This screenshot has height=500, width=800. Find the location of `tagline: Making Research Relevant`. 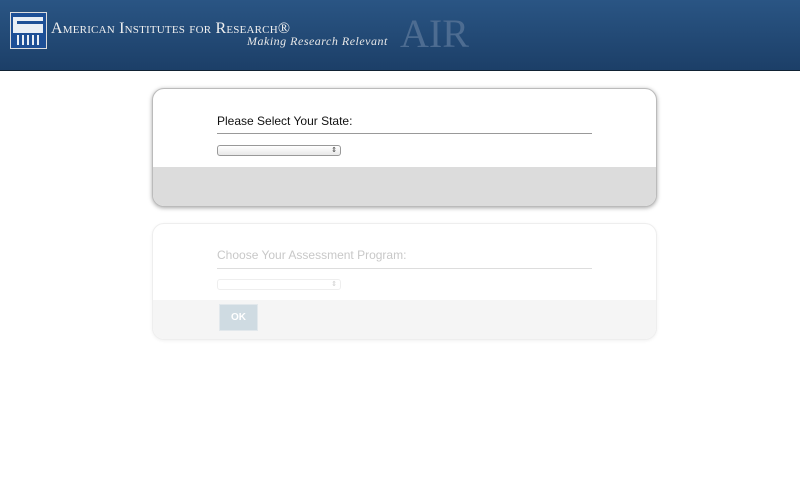

tagline: Making Research Relevant is located at coordinates (317, 41).